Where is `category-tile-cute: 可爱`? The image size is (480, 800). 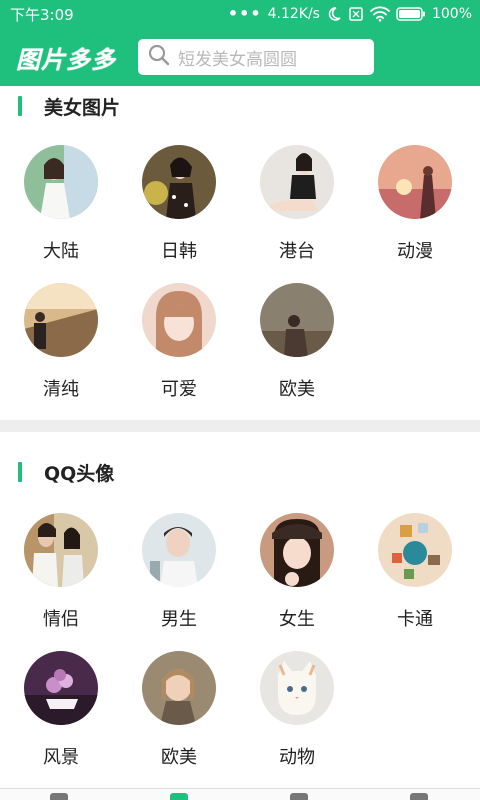 category-tile-cute: 可爱 is located at coordinates (178, 348).